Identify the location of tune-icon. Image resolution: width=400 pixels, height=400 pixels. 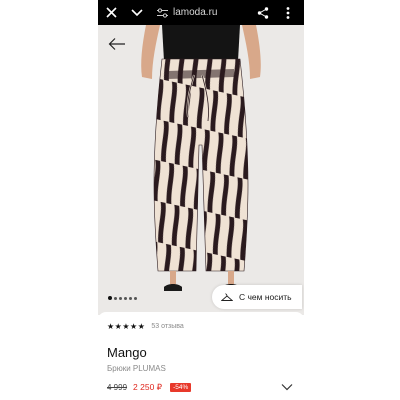
(162, 12).